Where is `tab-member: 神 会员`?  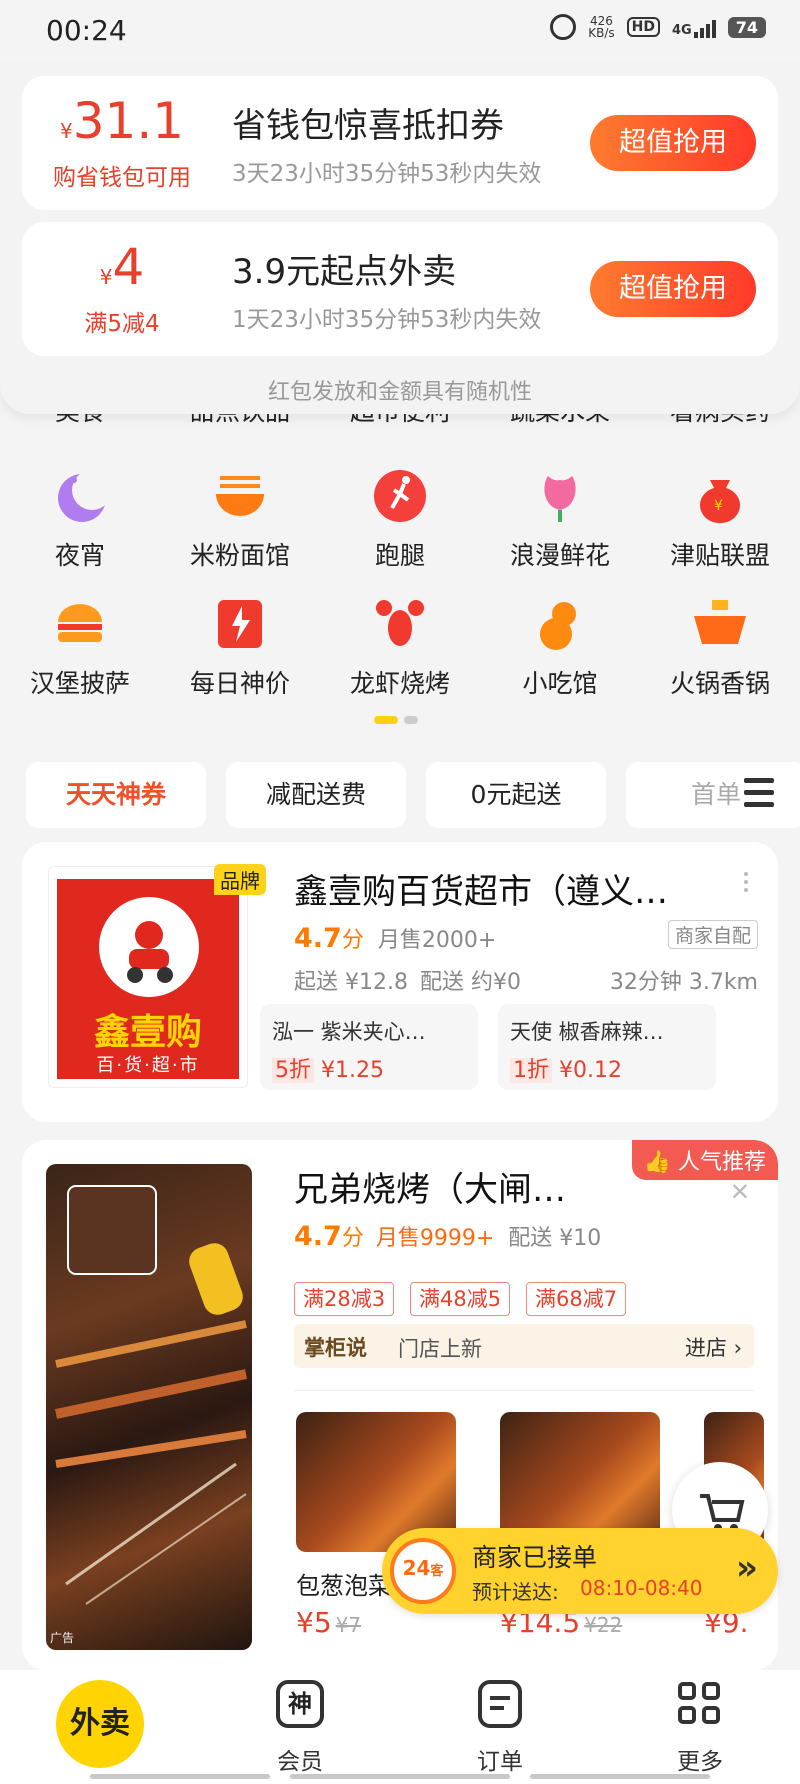
tab-member: 神 会员 is located at coordinates (300, 1727).